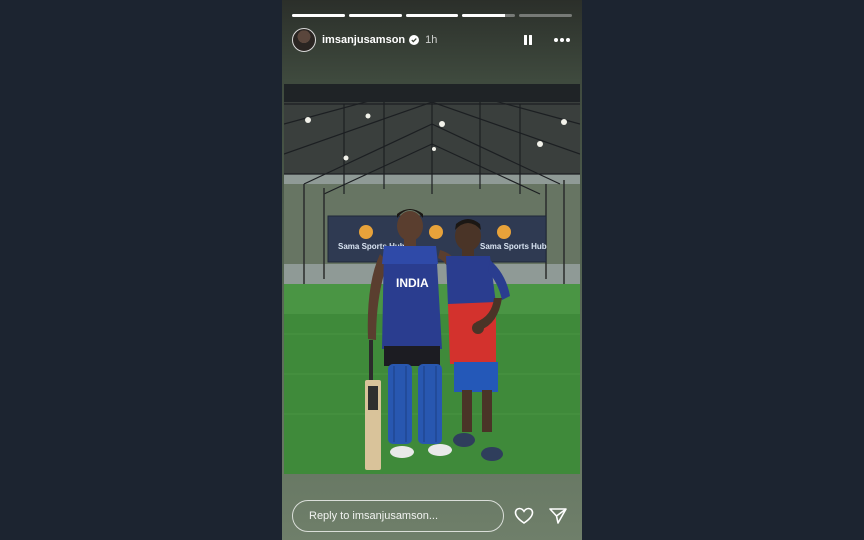 The height and width of the screenshot is (540, 864). Describe the element at coordinates (513, 246) in the screenshot. I see `banner-text-right: Sama Sports Hub` at that location.